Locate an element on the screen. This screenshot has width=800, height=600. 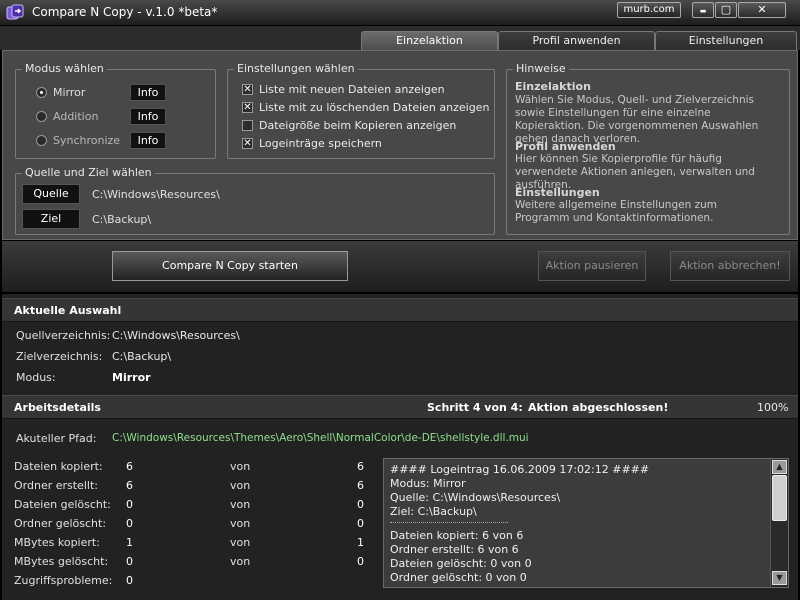
close-icon: ✕ is located at coordinates (762, 9).